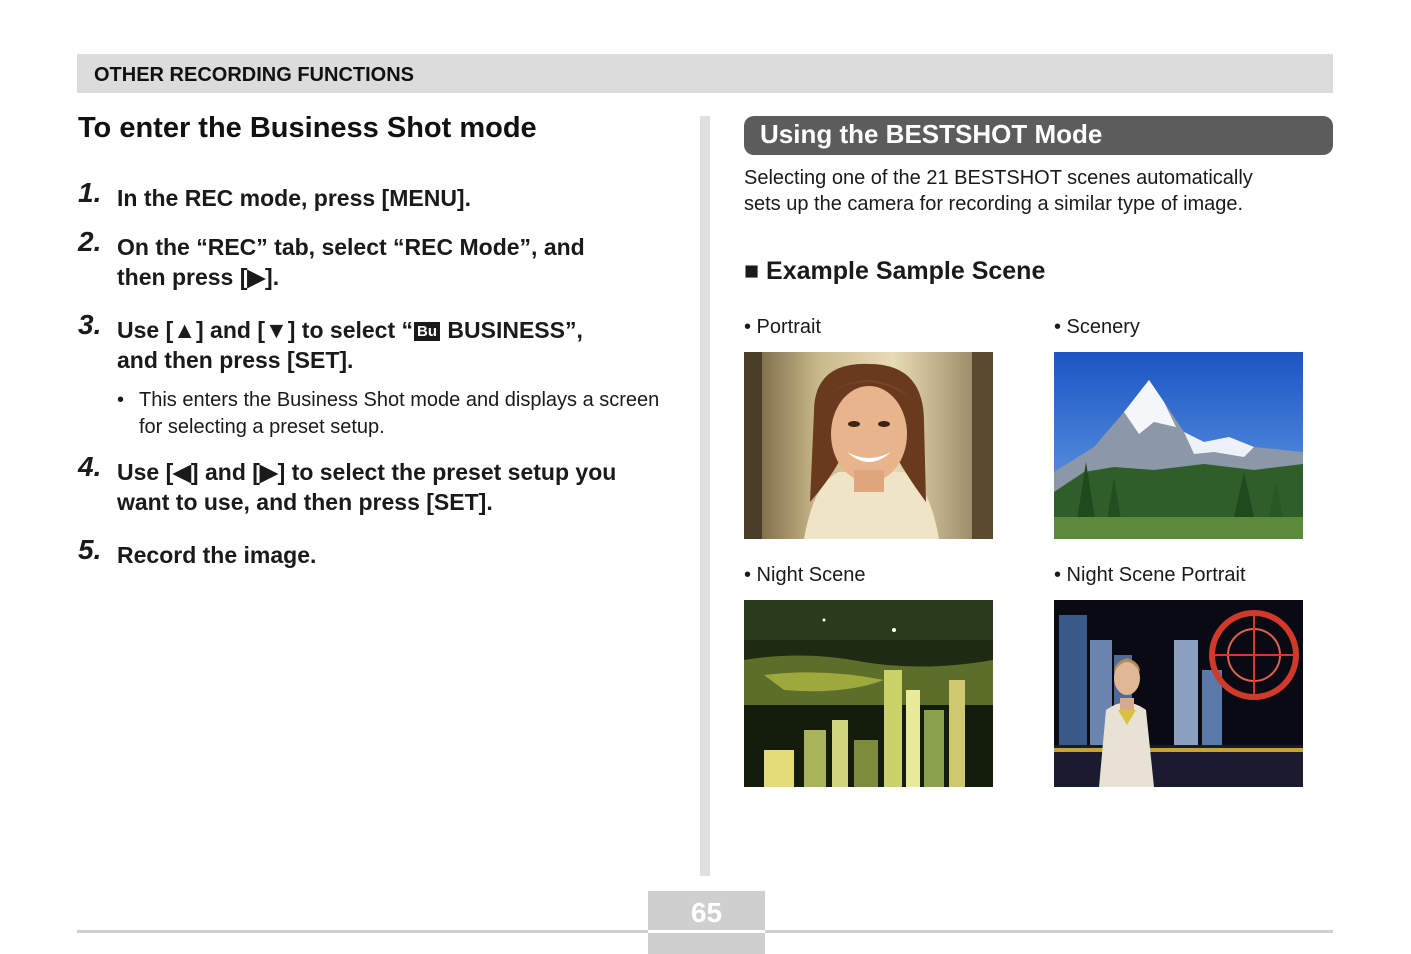  What do you see at coordinates (294, 198) in the screenshot?
I see `step-text: In the REC mode, press [MENU].` at bounding box center [294, 198].